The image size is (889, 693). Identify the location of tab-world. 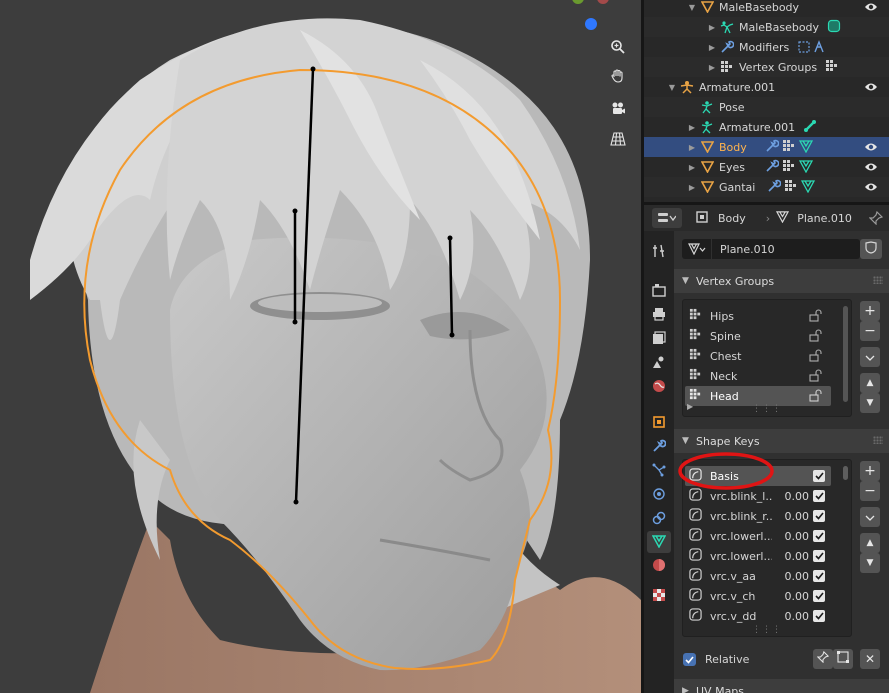
(659, 387).